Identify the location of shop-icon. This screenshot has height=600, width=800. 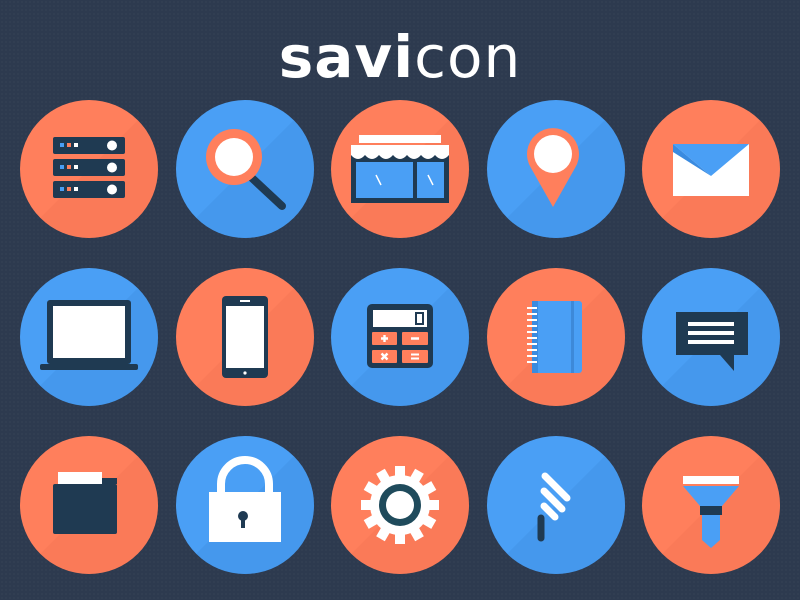
(400, 169).